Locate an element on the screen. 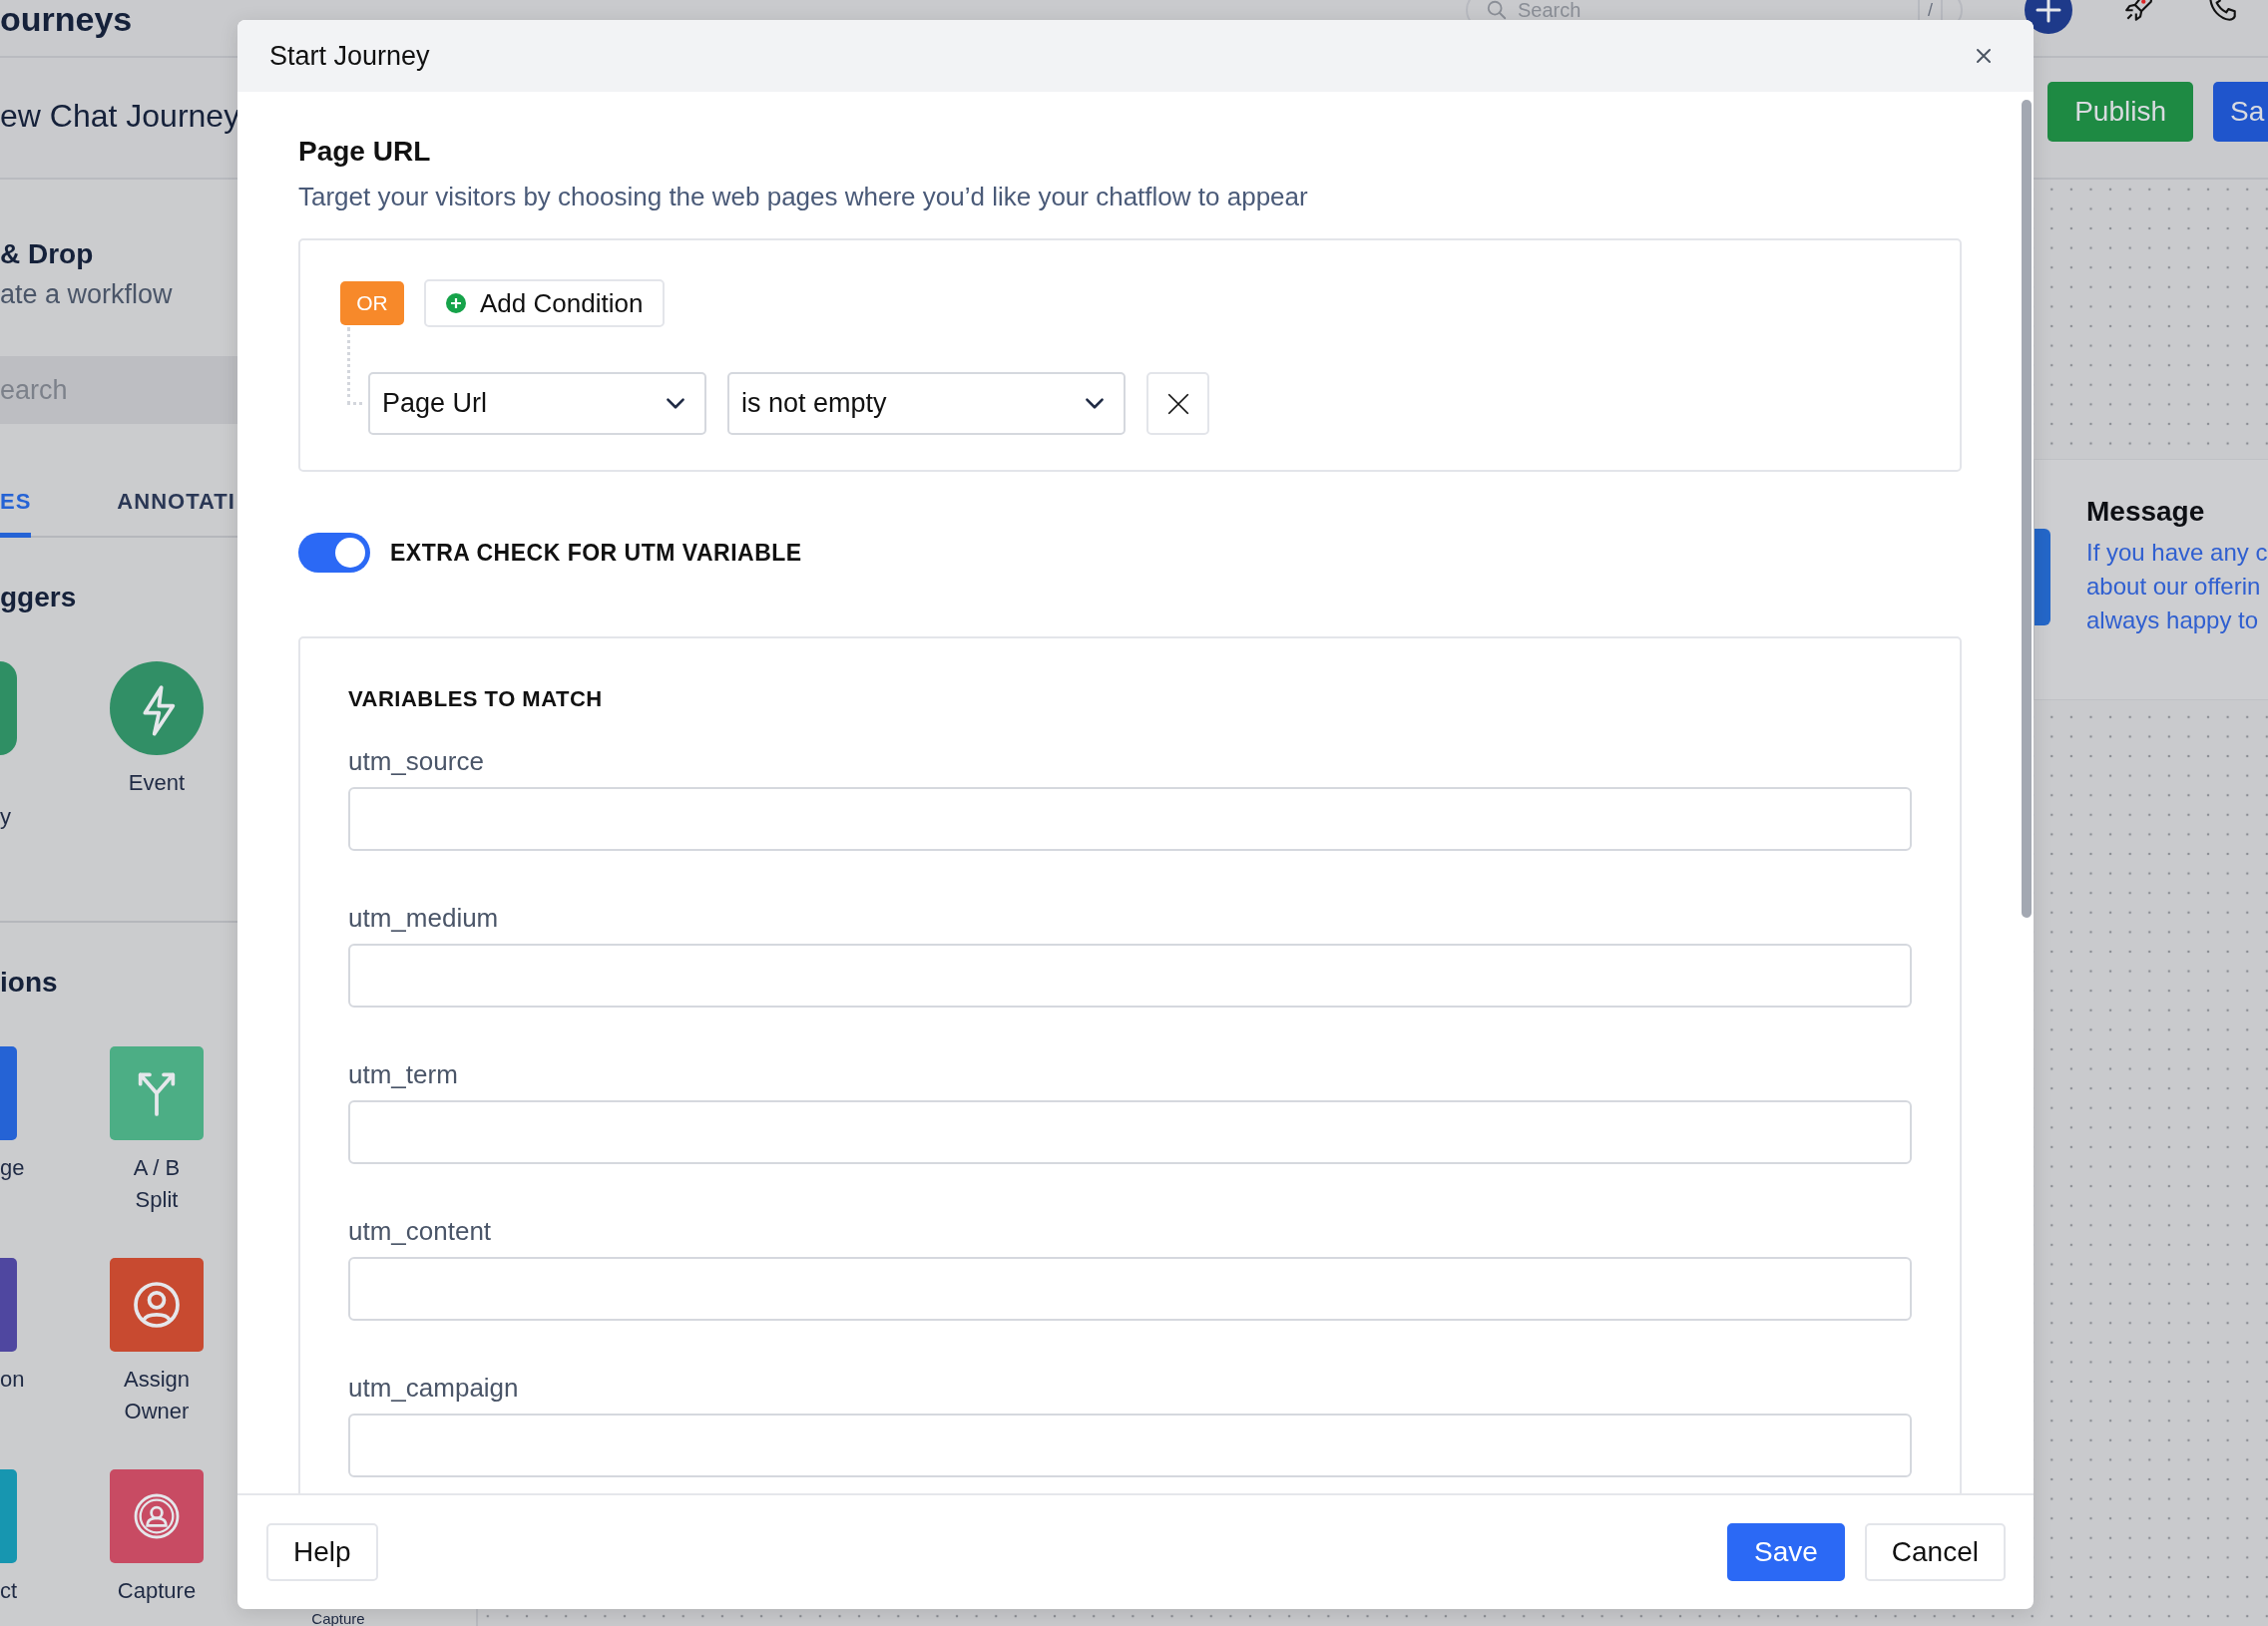 This screenshot has width=2268, height=1626. field-label: utm_term is located at coordinates (403, 1074).